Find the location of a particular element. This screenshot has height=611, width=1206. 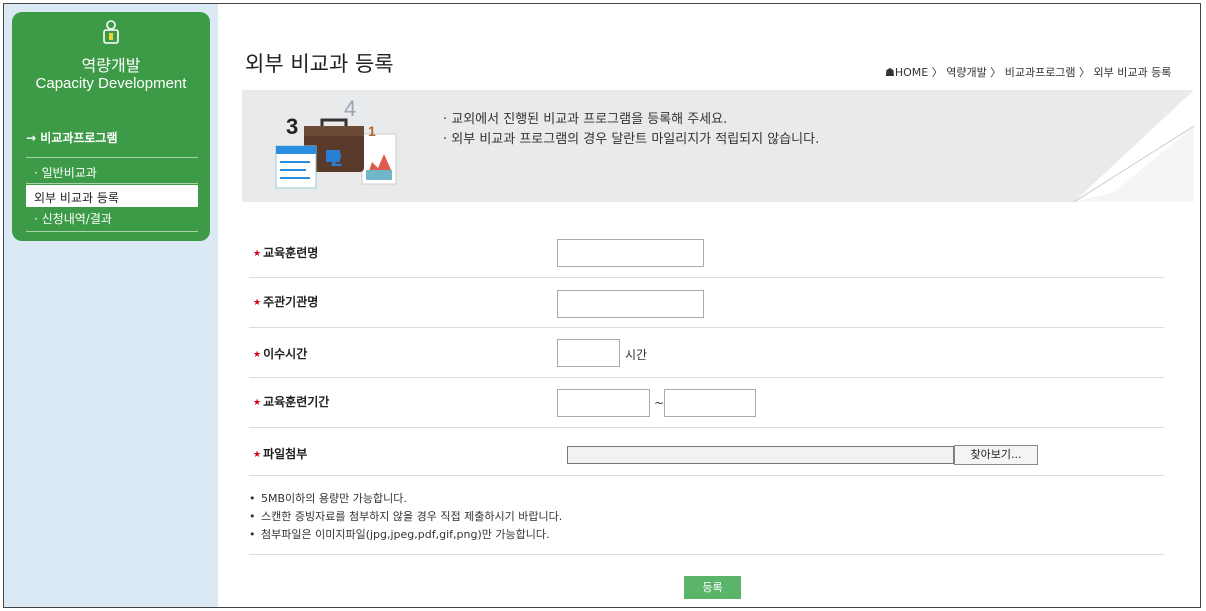

briefcase-illustration-icon: 2 3 4 1 is located at coordinates (336, 142).